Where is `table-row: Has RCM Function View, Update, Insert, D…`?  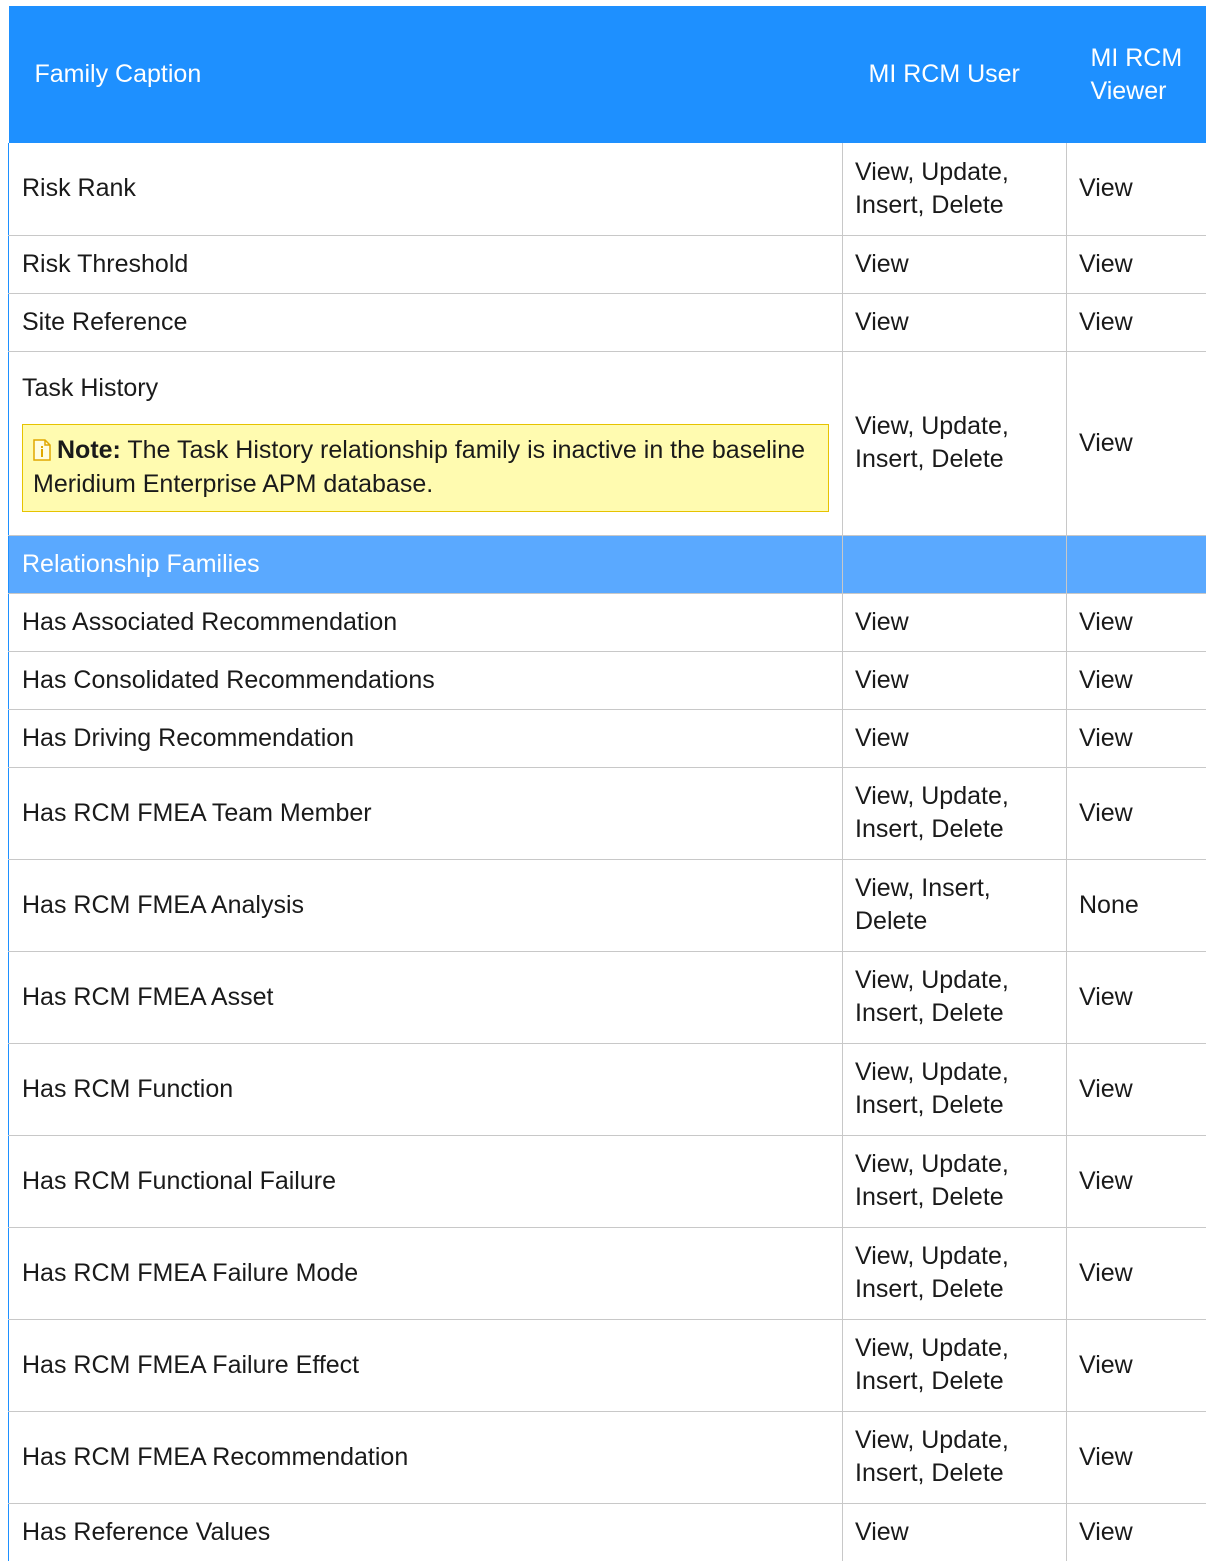
table-row: Has RCM Function View, Update, Insert, D… is located at coordinates (607, 1089).